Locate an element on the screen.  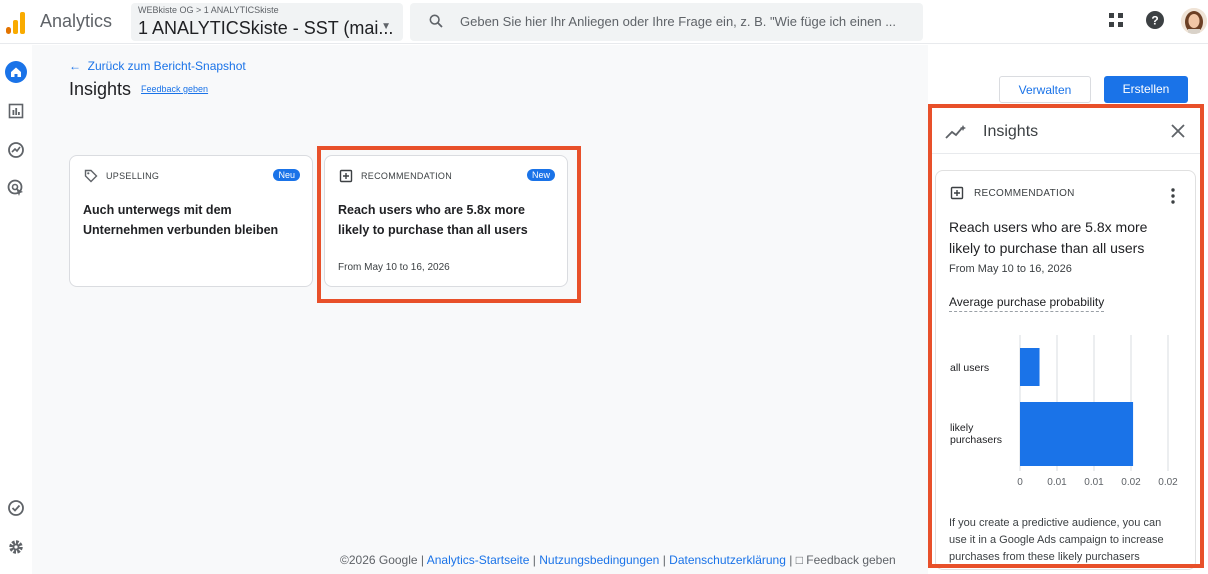
feedback-link: Feedback geben is located at coordinates (174, 89).